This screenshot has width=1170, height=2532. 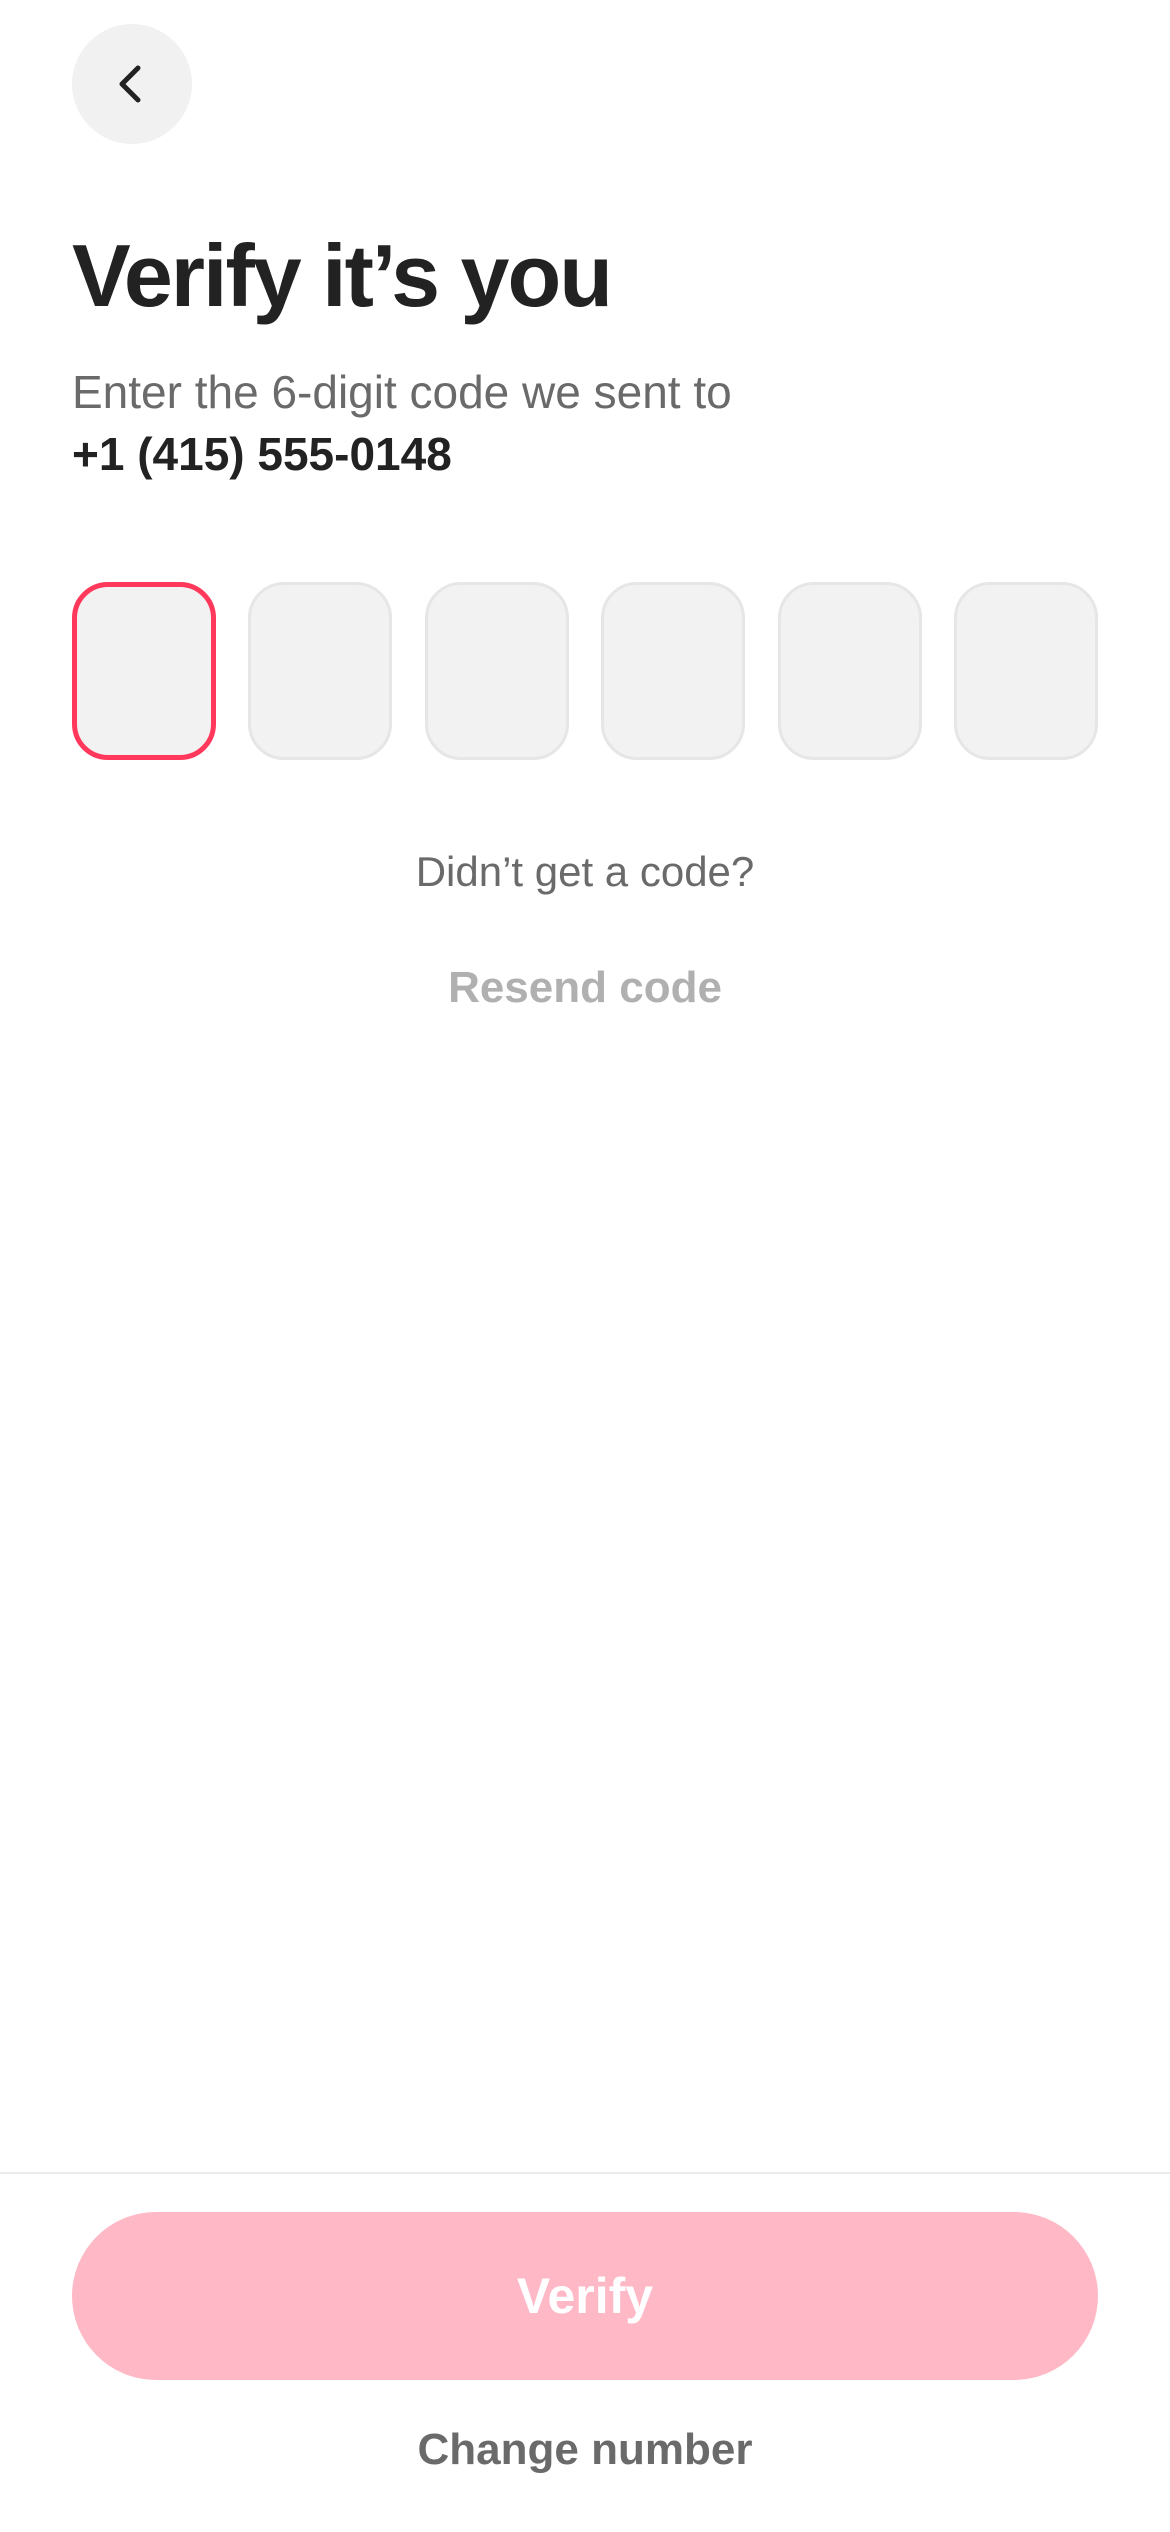 What do you see at coordinates (585, 2173) in the screenshot?
I see `footer-divider` at bounding box center [585, 2173].